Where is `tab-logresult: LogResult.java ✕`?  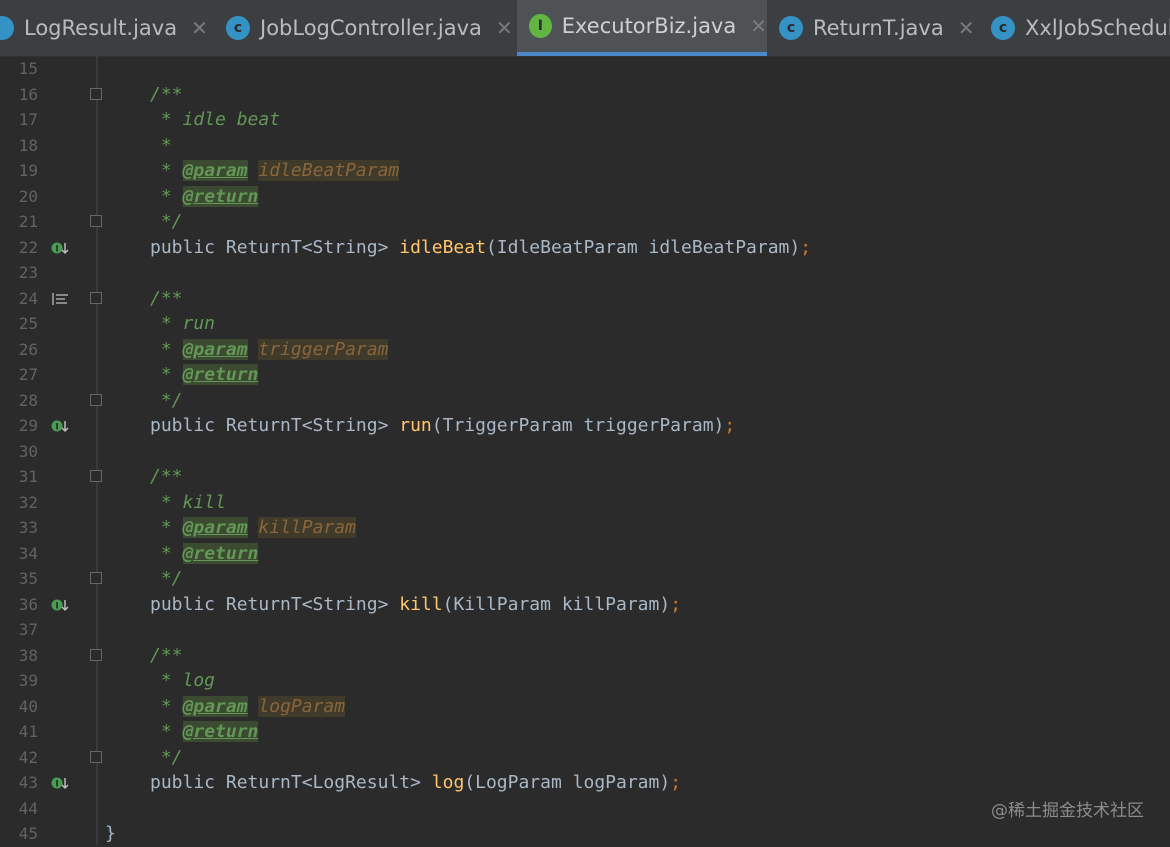
tab-logresult: LogResult.java ✕ is located at coordinates (104, 28).